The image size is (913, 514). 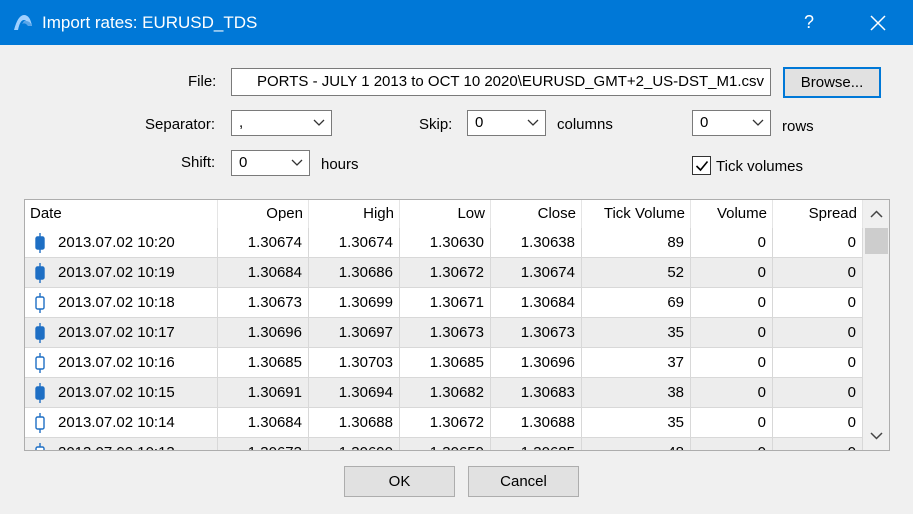 I want to click on high-cell: 1.30674, so click(x=354, y=243).